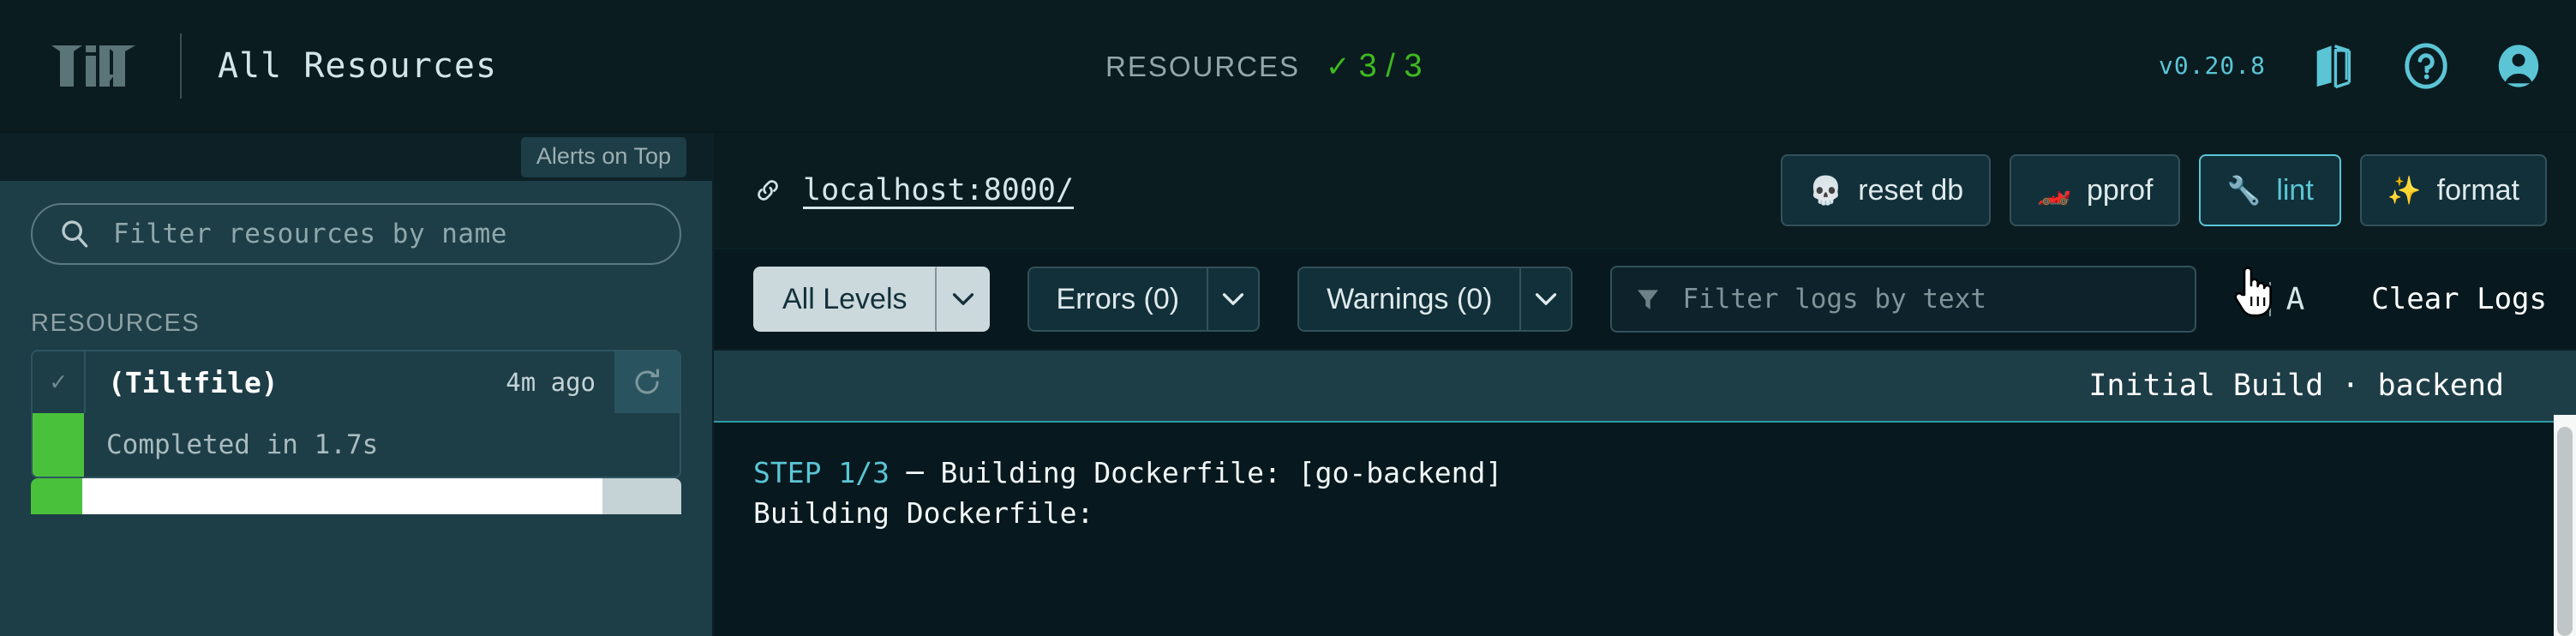  What do you see at coordinates (2404, 190) in the screenshot?
I see `sparkles-icon: ✨` at bounding box center [2404, 190].